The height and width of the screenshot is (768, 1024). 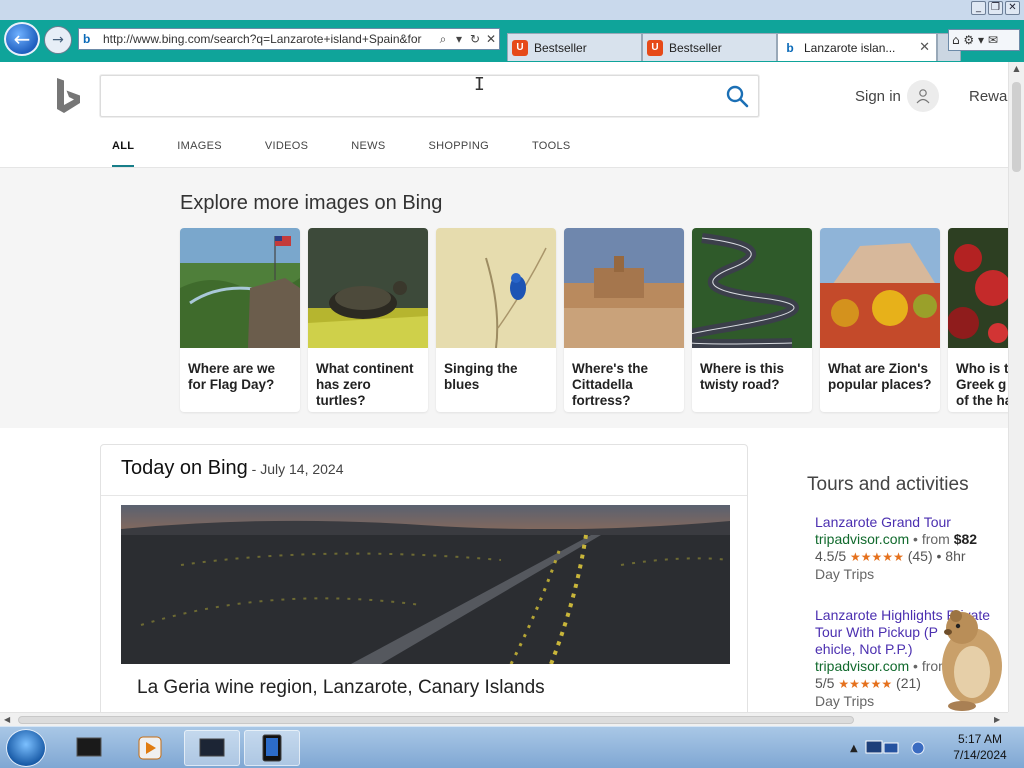 What do you see at coordinates (425, 584) in the screenshot?
I see `today-image-vineyard` at bounding box center [425, 584].